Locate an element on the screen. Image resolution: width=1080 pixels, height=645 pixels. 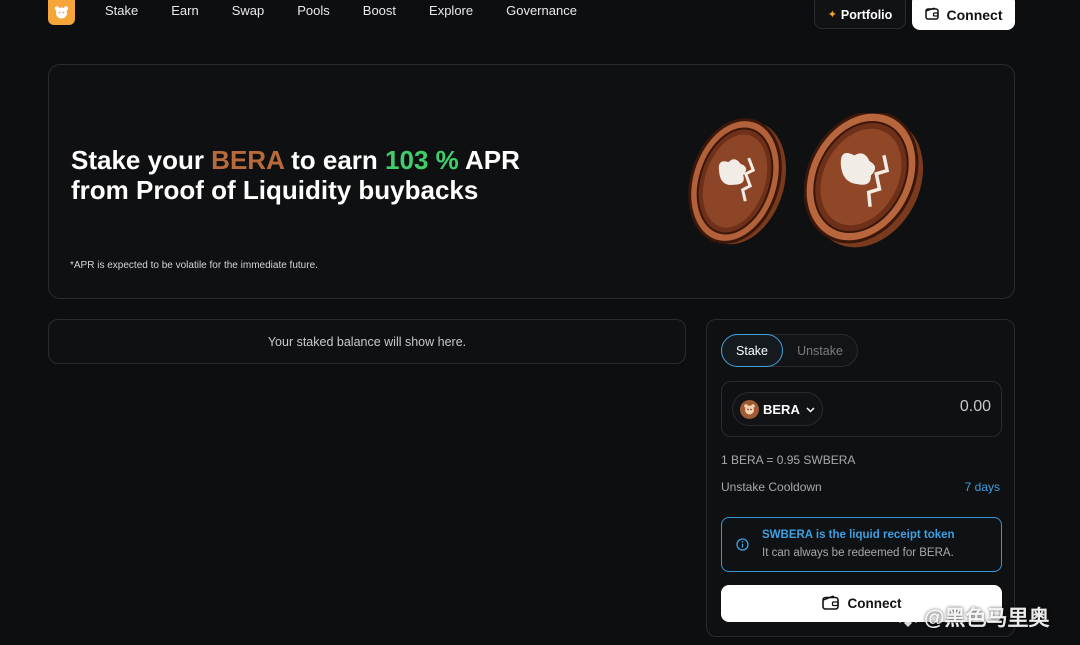
info-icon is located at coordinates (742, 547).